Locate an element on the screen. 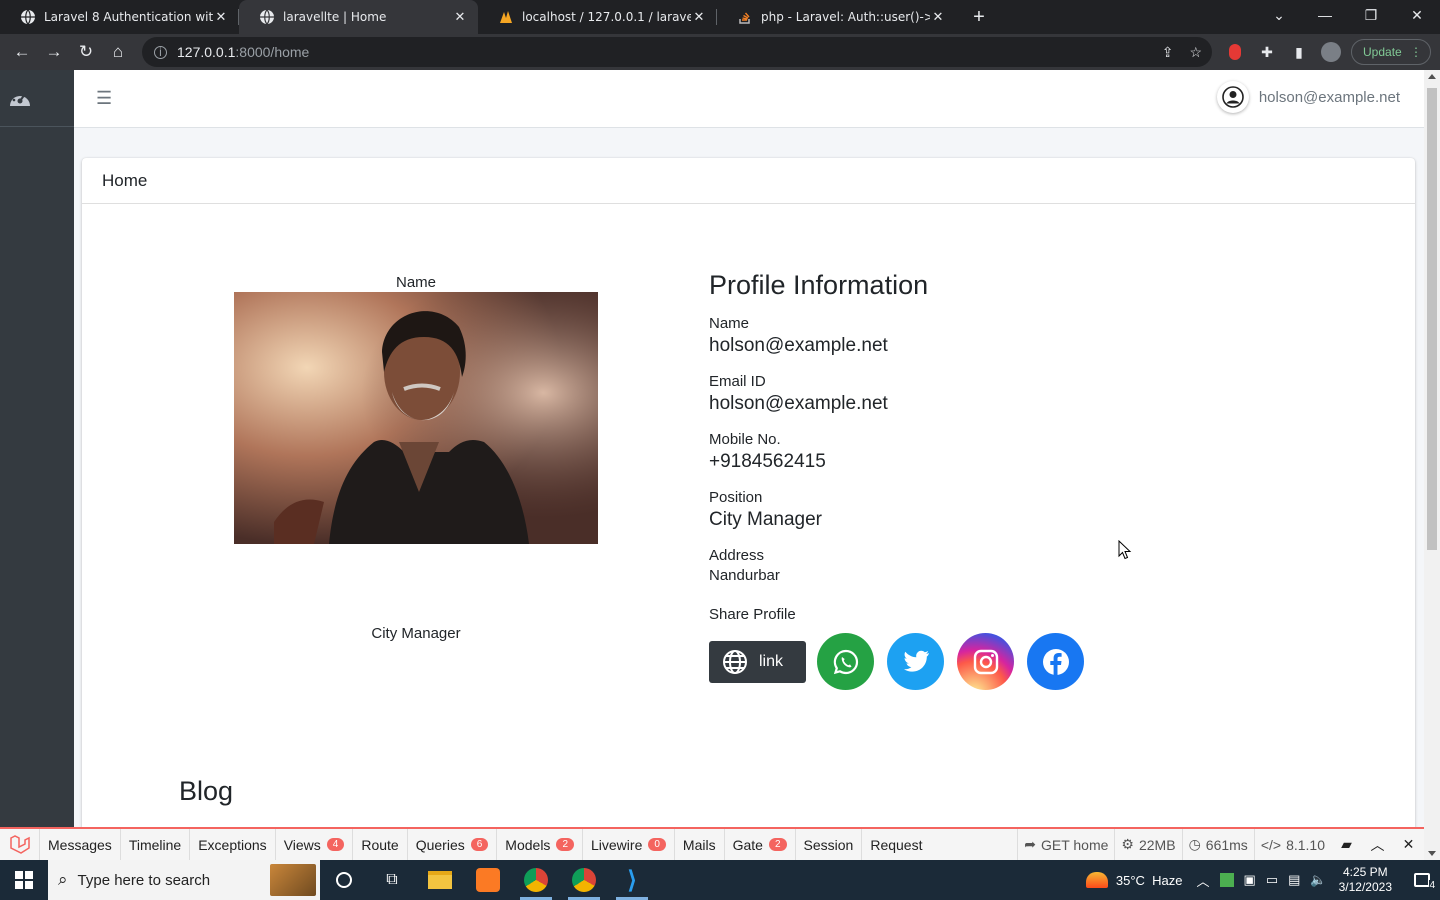  debug-time: ◷ 661ms is located at coordinates (1217, 844).